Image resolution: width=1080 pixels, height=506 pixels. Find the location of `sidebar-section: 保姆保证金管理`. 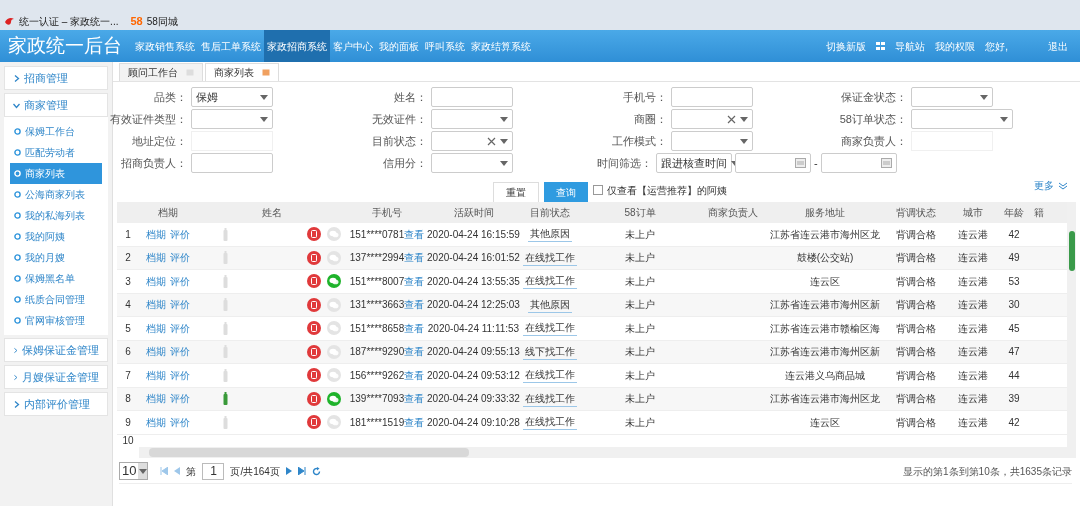

sidebar-section: 保姆保证金管理 is located at coordinates (56, 350).